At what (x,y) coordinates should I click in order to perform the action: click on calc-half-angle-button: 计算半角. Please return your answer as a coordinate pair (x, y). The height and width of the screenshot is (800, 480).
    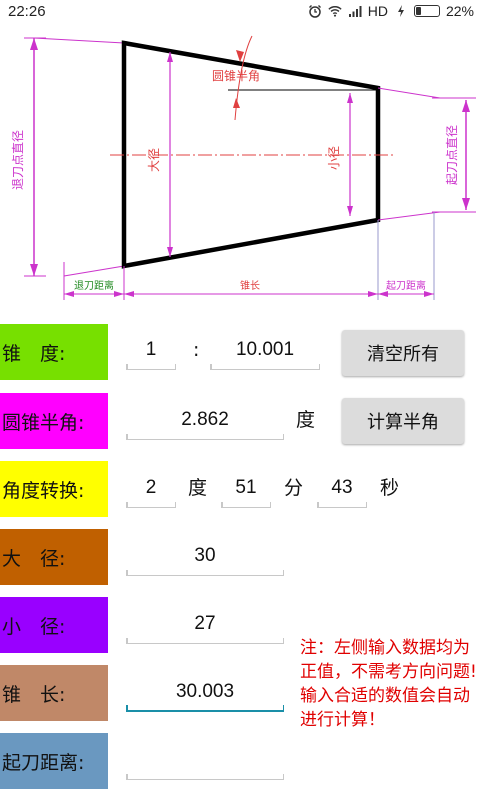
    Looking at the image, I should click on (403, 421).